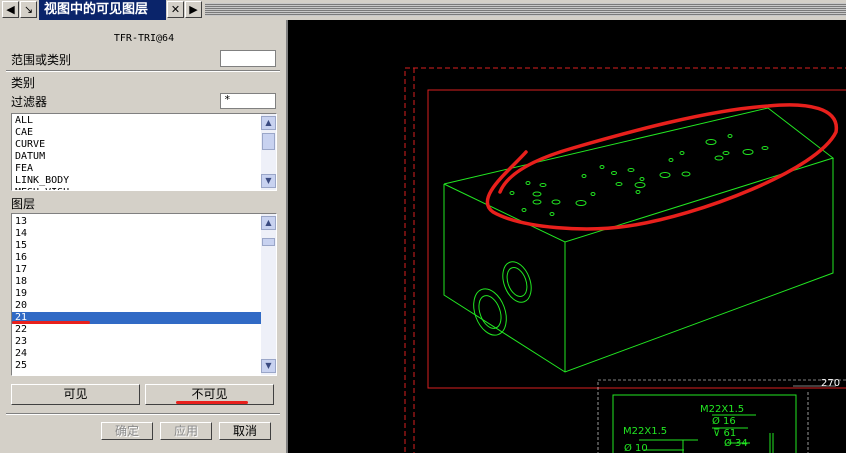 This screenshot has height=453, width=846. What do you see at coordinates (268, 294) in the screenshot?
I see `layer-list-scrollbar: ▲ ▼` at bounding box center [268, 294].